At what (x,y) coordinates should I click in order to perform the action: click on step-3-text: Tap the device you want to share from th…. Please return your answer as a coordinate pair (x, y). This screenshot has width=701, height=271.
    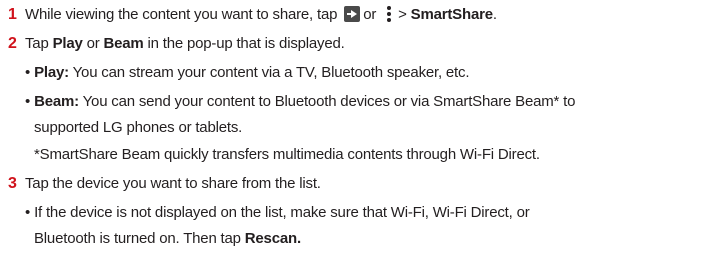
    Looking at the image, I should click on (173, 183).